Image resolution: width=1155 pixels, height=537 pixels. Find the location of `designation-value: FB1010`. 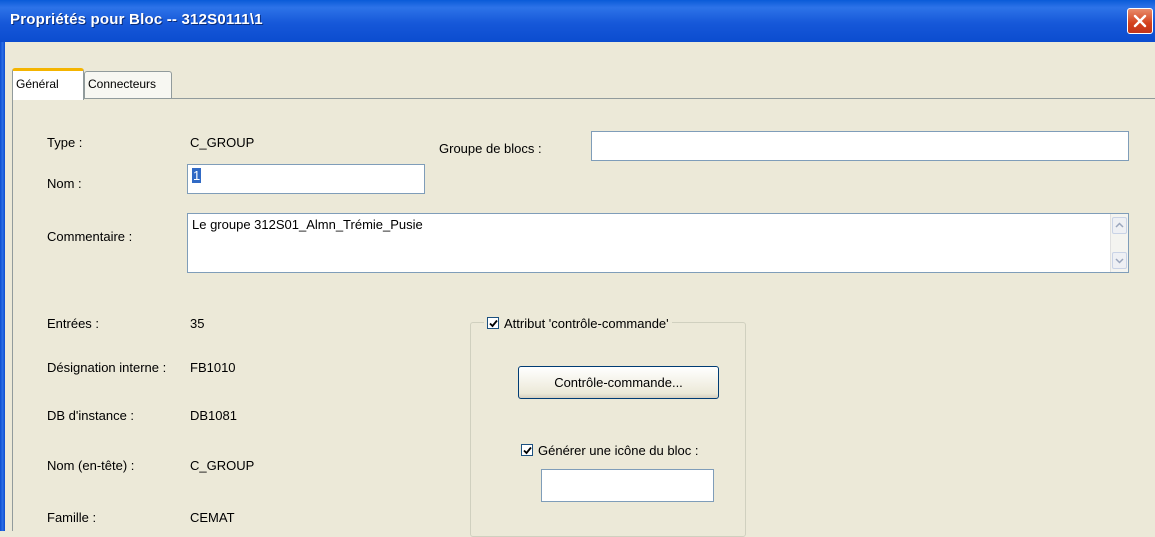

designation-value: FB1010 is located at coordinates (213, 367).